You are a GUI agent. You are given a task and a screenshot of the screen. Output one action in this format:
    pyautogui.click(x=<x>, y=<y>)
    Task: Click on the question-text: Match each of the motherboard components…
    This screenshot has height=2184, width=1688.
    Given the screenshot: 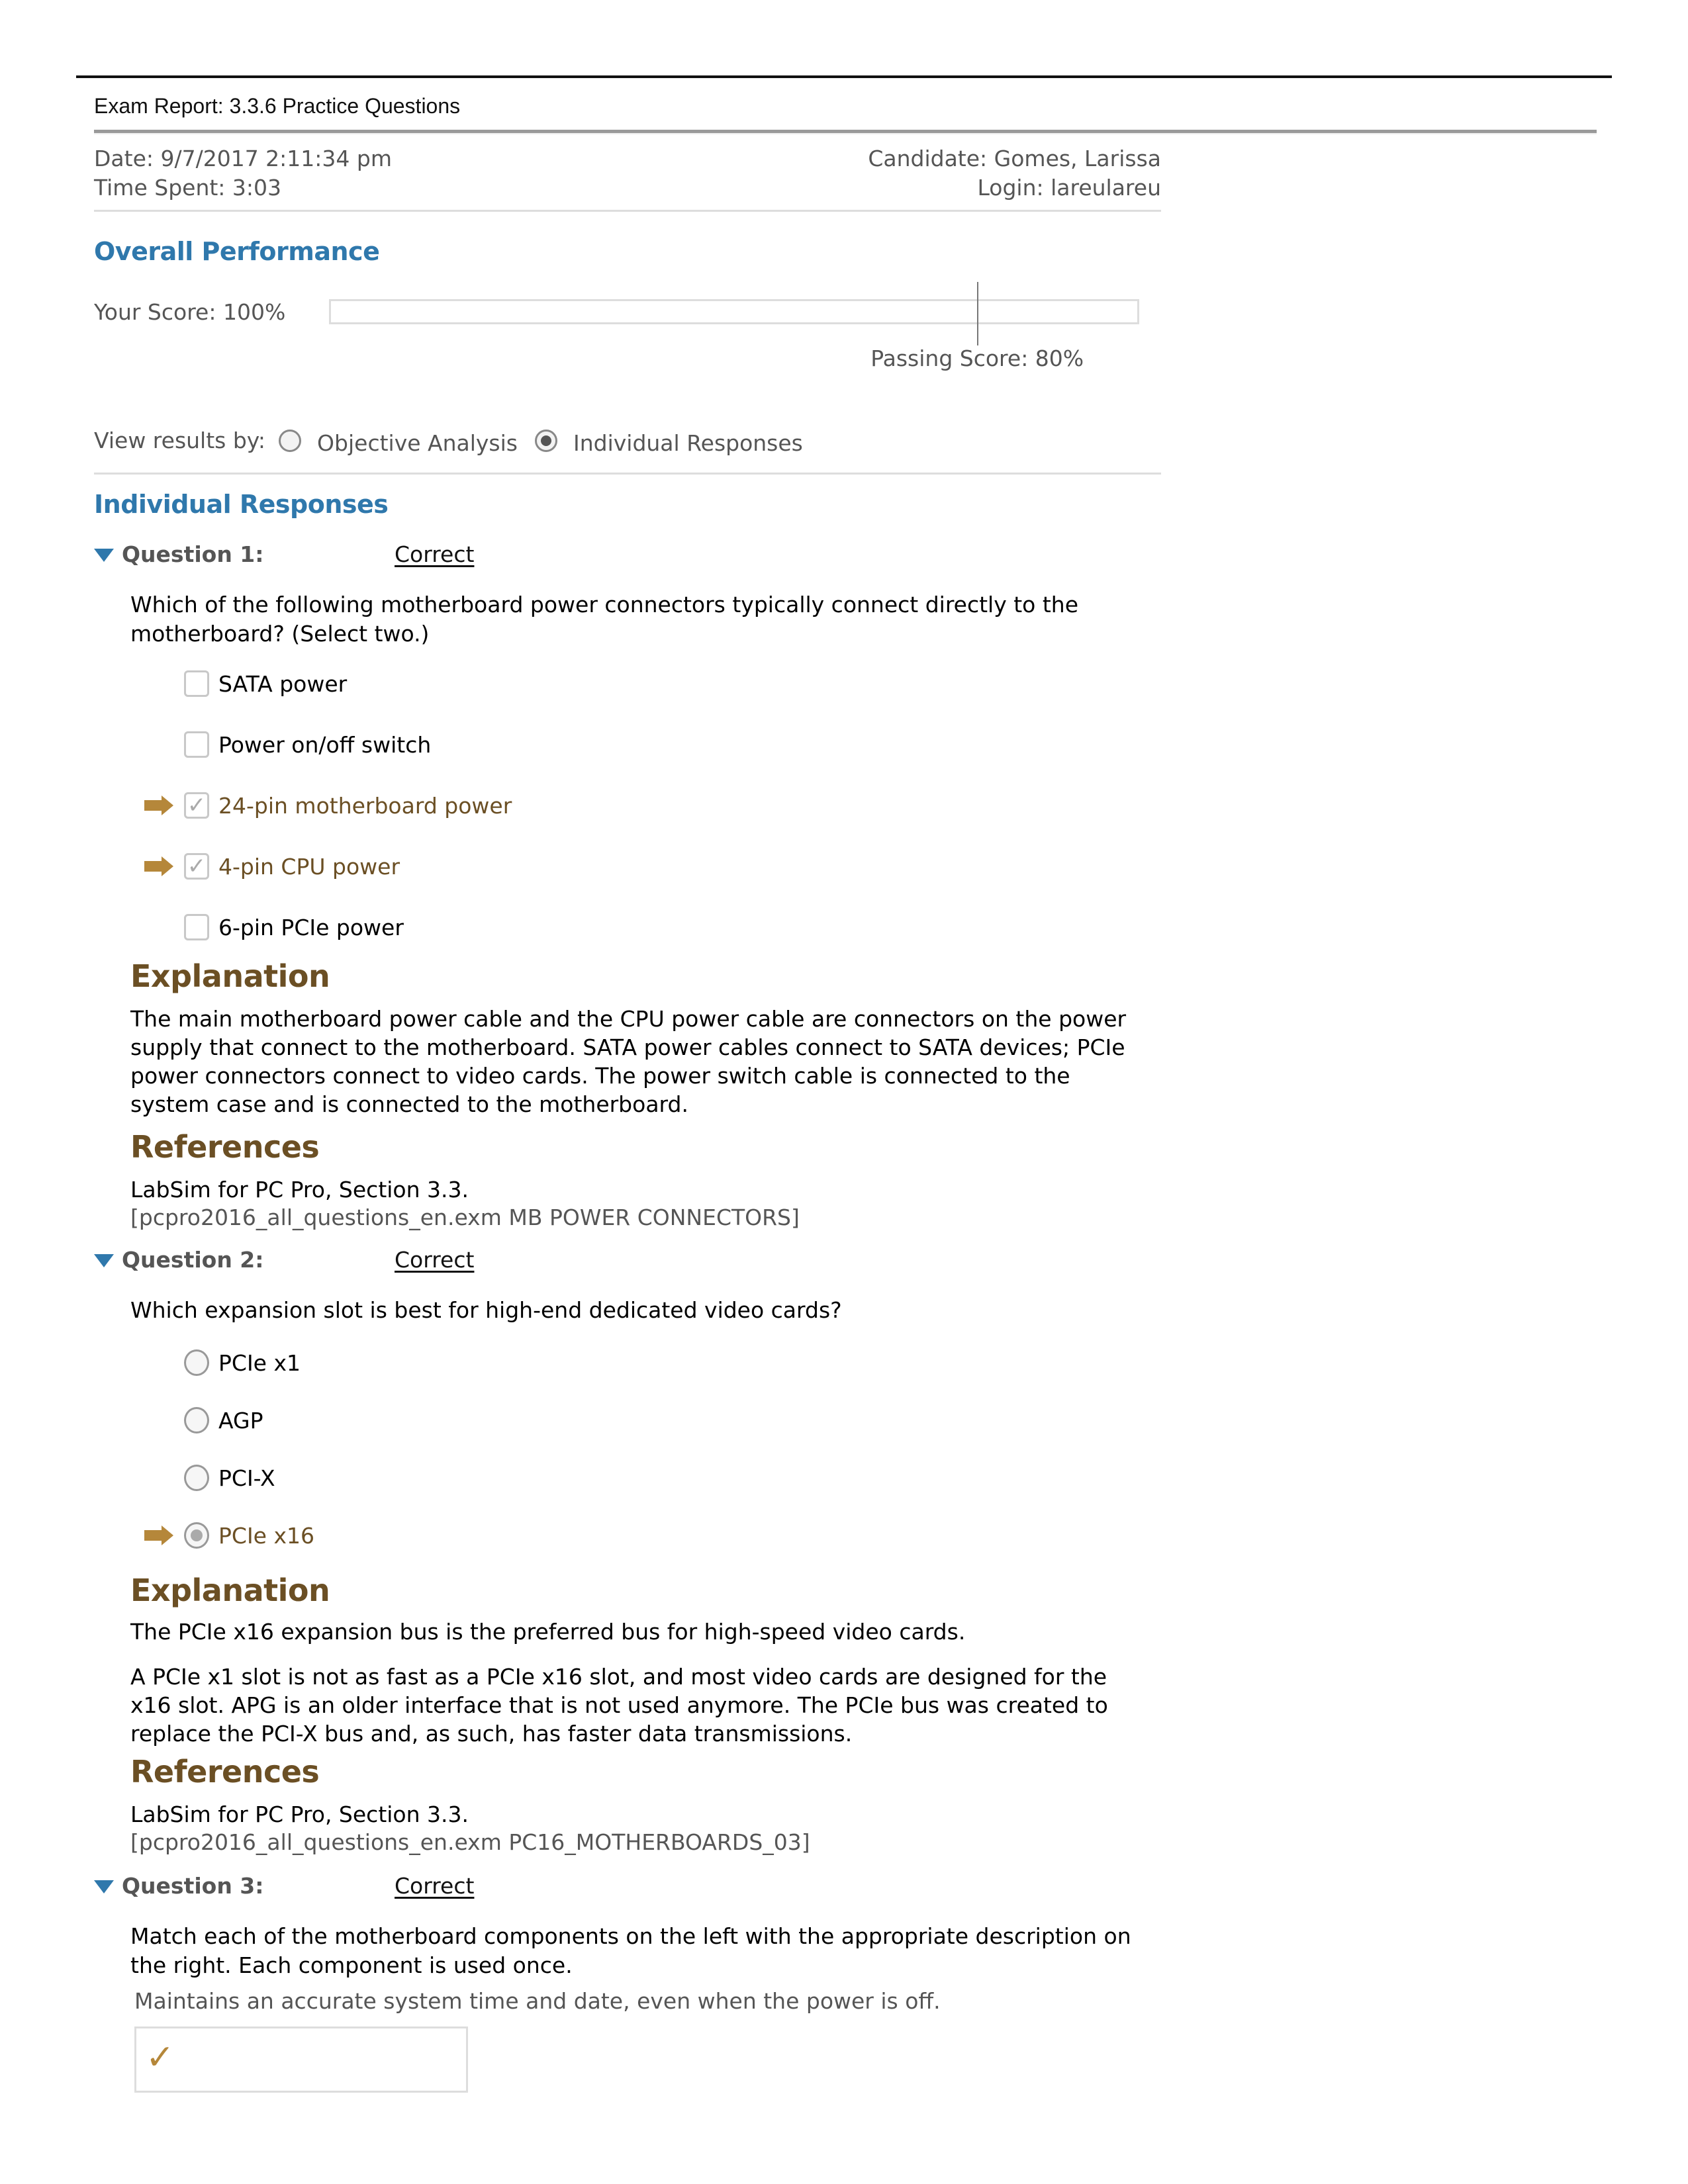 What is the action you would take?
    pyautogui.click(x=630, y=1951)
    